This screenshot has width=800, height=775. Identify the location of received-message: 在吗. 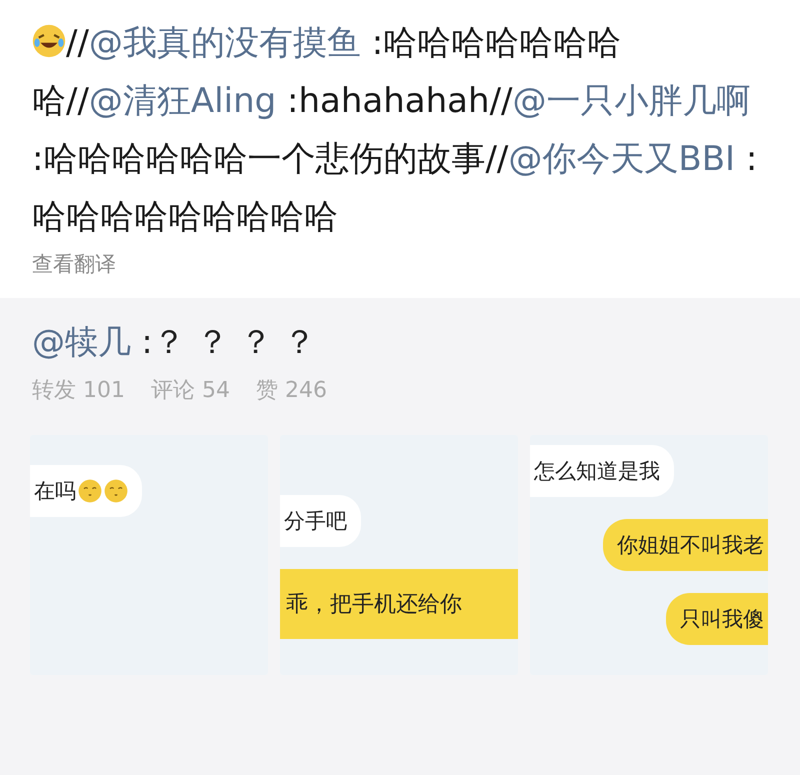
(86, 491).